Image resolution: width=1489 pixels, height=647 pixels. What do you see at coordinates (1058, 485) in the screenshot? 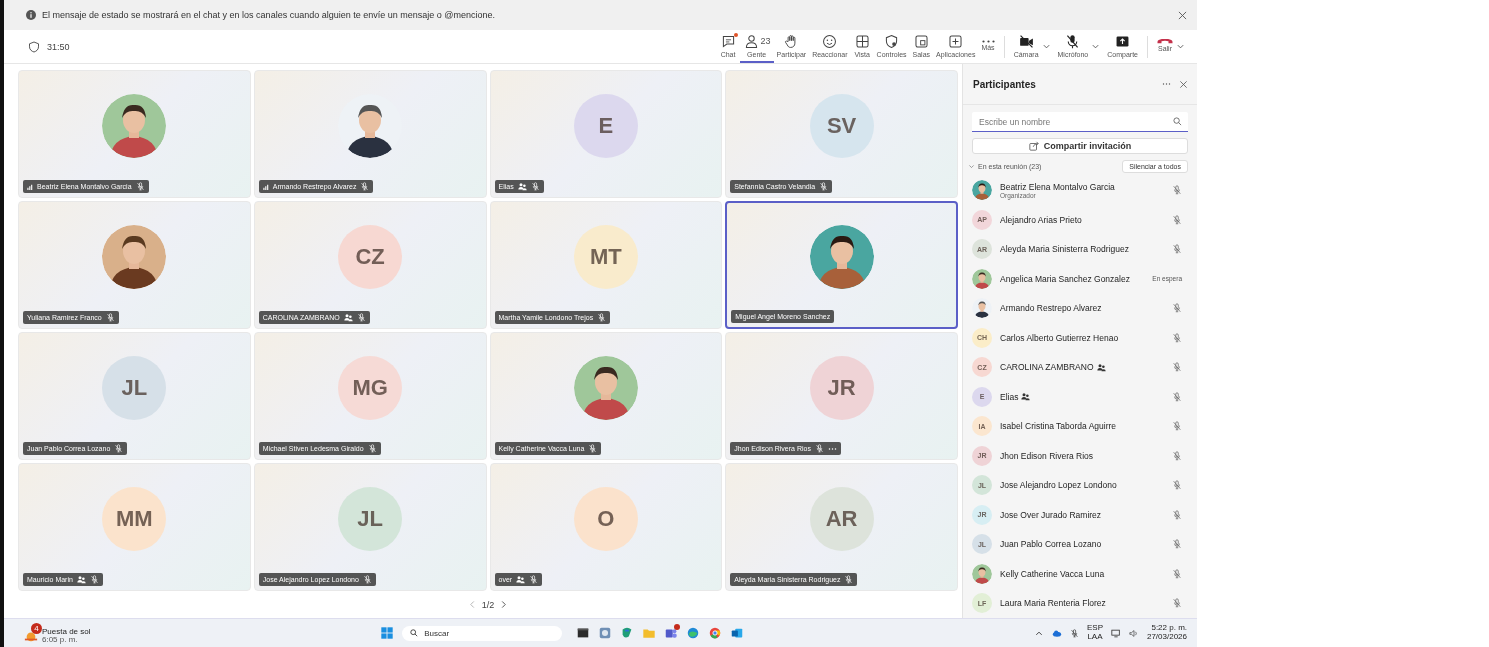
I see `participant-name: Jose Alejandro Lopez Londono` at bounding box center [1058, 485].